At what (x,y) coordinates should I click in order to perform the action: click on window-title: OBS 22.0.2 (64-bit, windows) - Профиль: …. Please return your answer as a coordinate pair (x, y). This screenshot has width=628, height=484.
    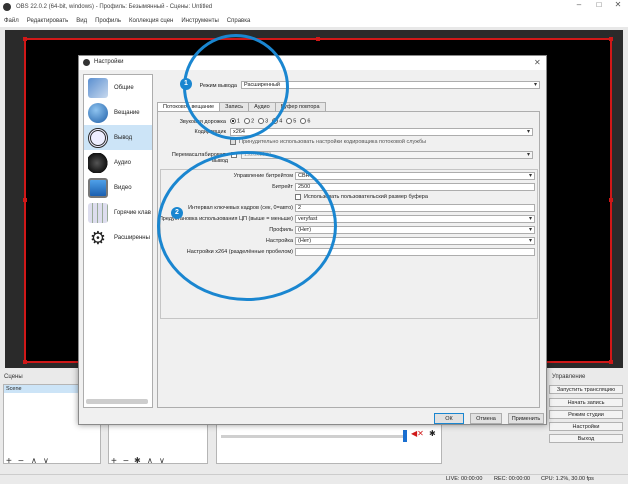
    Looking at the image, I should click on (114, 7).